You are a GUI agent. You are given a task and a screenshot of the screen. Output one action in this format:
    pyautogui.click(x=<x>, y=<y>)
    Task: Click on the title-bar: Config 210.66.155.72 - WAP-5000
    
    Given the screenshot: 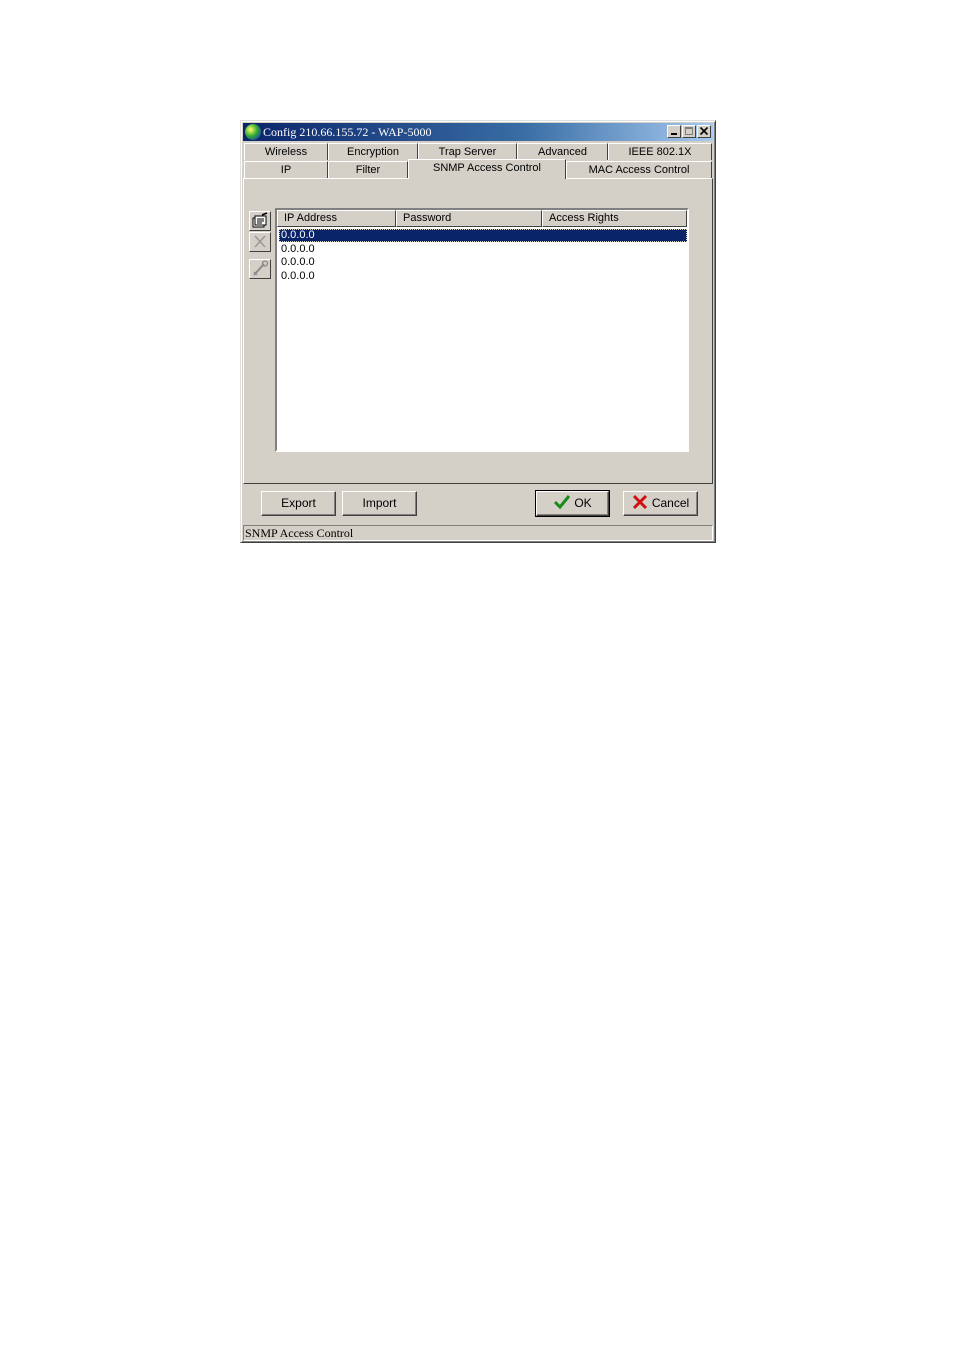 What is the action you would take?
    pyautogui.click(x=478, y=132)
    